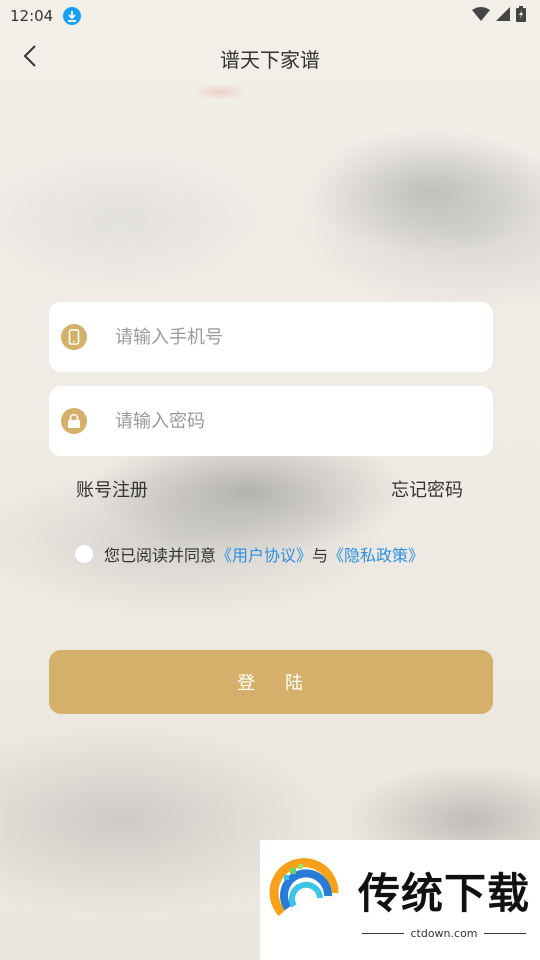 This screenshot has height=960, width=540. What do you see at coordinates (271, 682) in the screenshot?
I see `login-button: 登 陆` at bounding box center [271, 682].